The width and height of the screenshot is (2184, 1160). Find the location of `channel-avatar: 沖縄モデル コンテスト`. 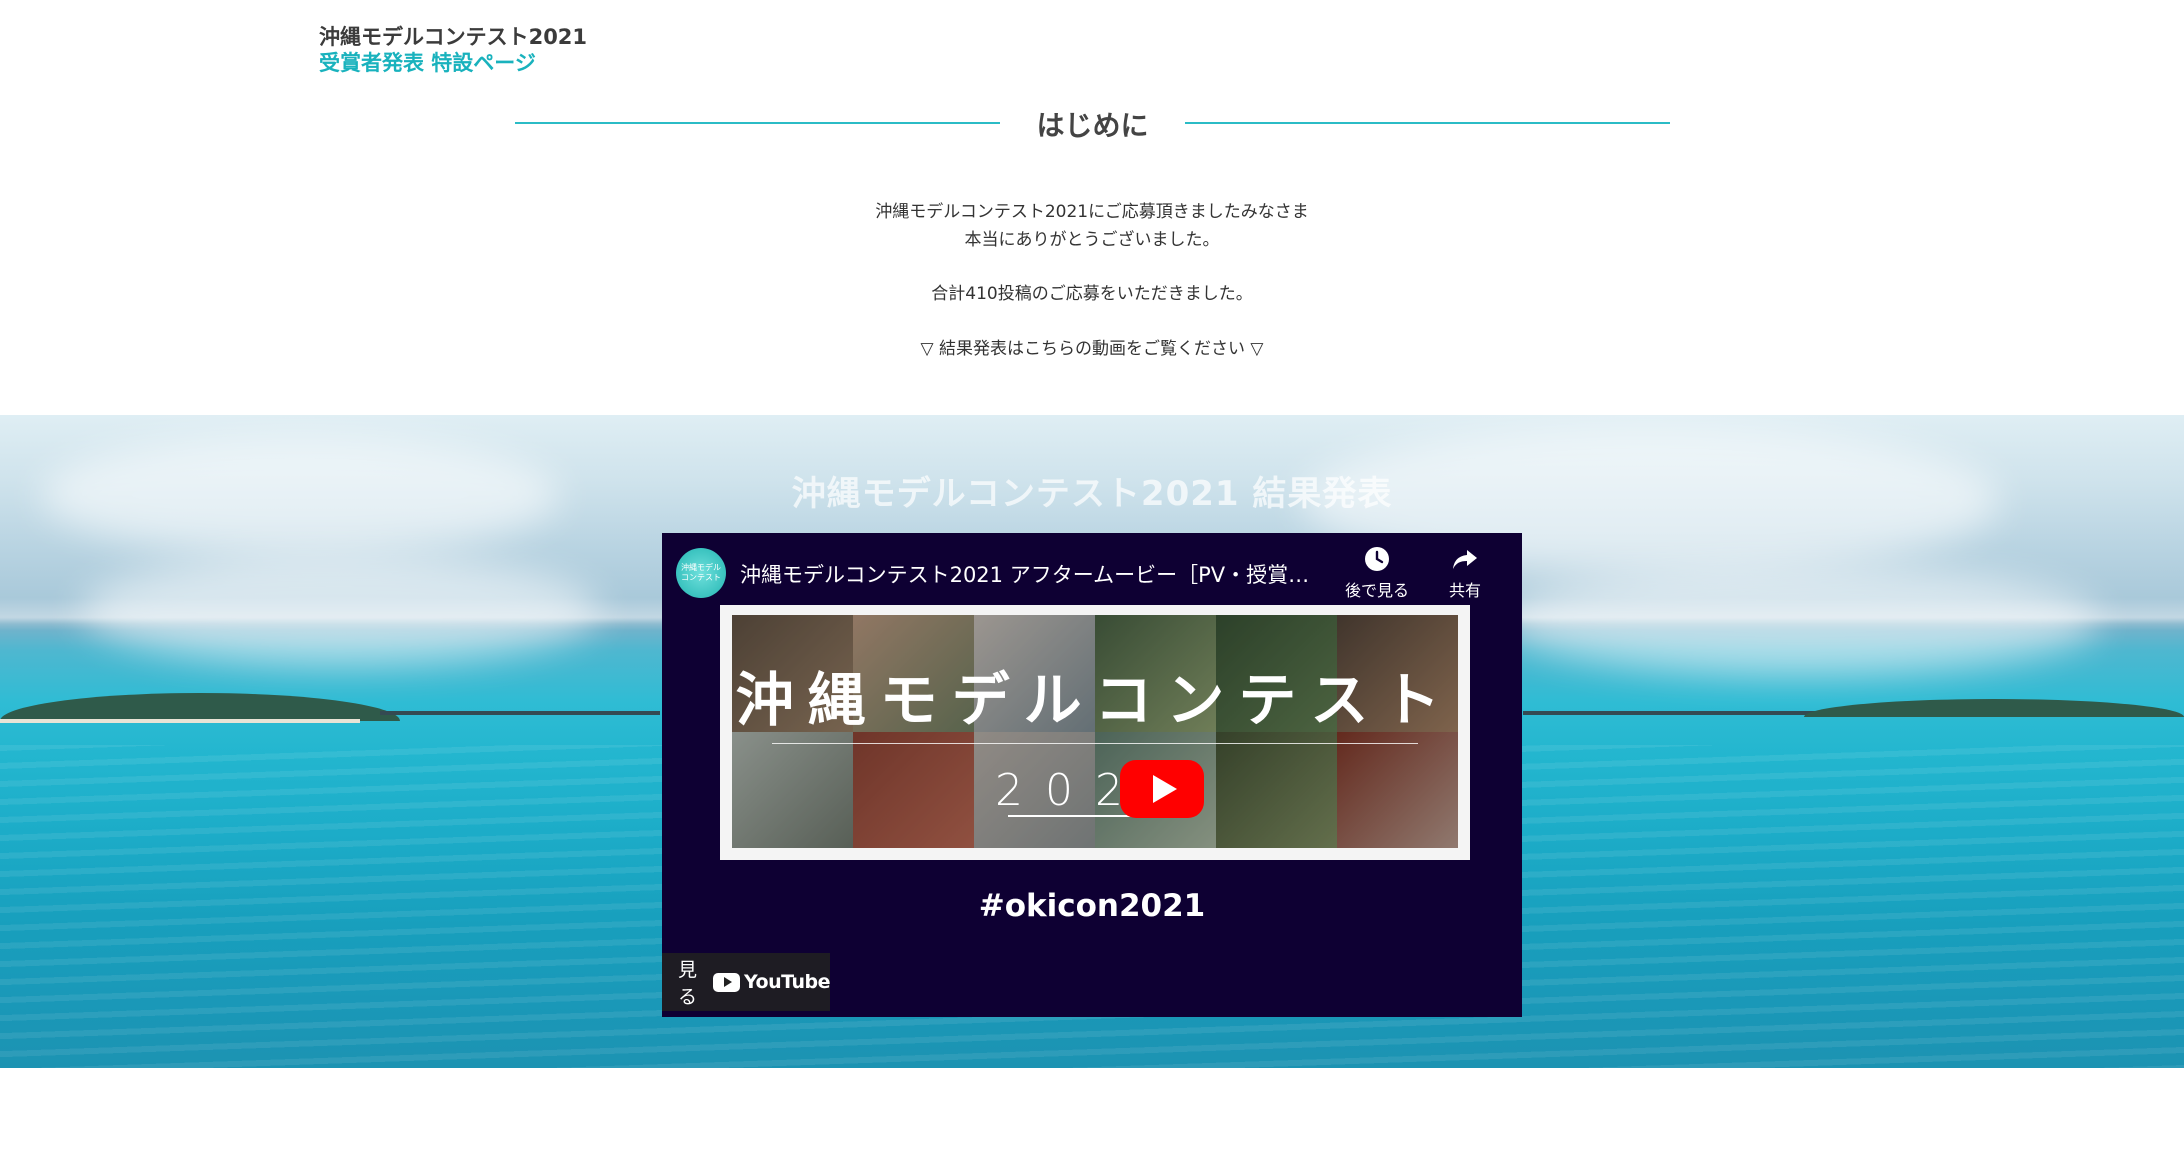

channel-avatar: 沖縄モデル コンテスト is located at coordinates (701, 573).